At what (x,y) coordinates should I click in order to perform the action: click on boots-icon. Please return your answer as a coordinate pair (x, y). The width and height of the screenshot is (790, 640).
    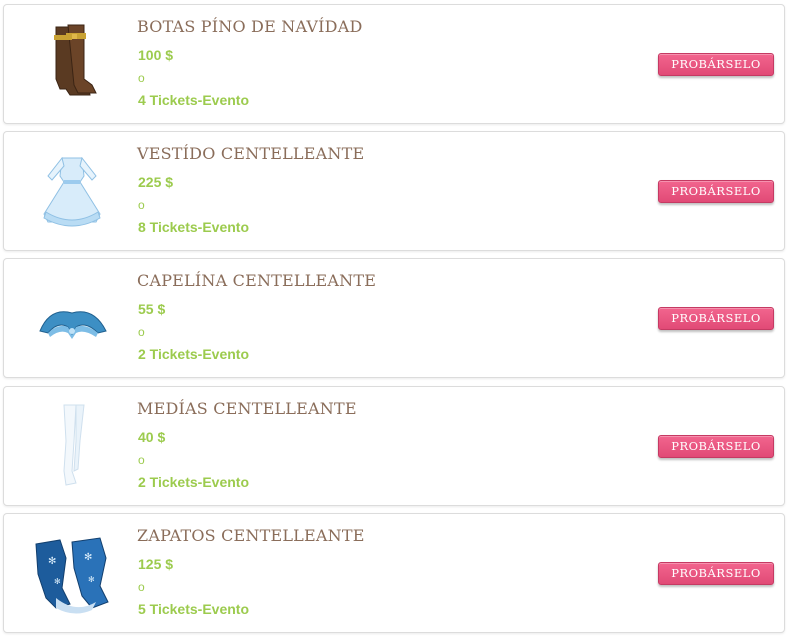
    Looking at the image, I should click on (72, 65).